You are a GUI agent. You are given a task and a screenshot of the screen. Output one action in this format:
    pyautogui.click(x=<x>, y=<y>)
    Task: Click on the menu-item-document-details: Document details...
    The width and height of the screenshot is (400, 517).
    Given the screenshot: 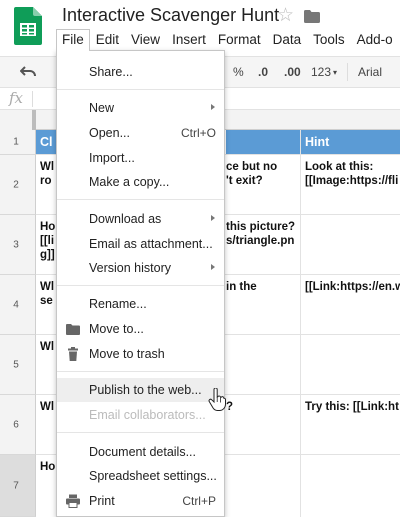 What is the action you would take?
    pyautogui.click(x=140, y=452)
    